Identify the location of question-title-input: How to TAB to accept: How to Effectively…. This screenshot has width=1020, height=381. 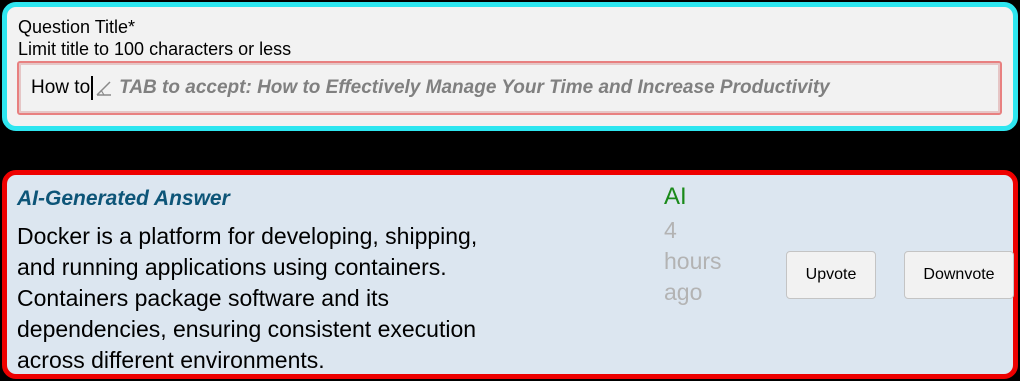
(509, 88).